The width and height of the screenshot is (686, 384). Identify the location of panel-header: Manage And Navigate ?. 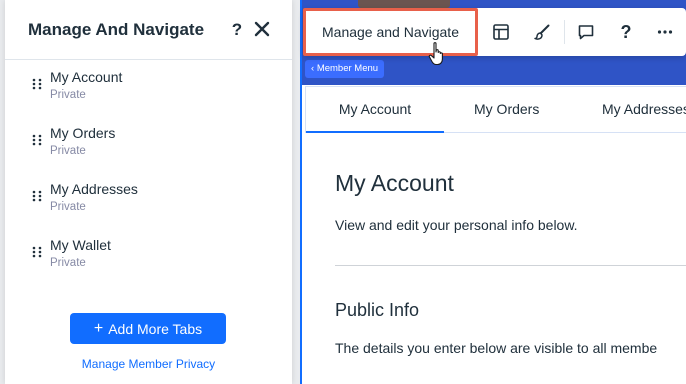
(148, 30).